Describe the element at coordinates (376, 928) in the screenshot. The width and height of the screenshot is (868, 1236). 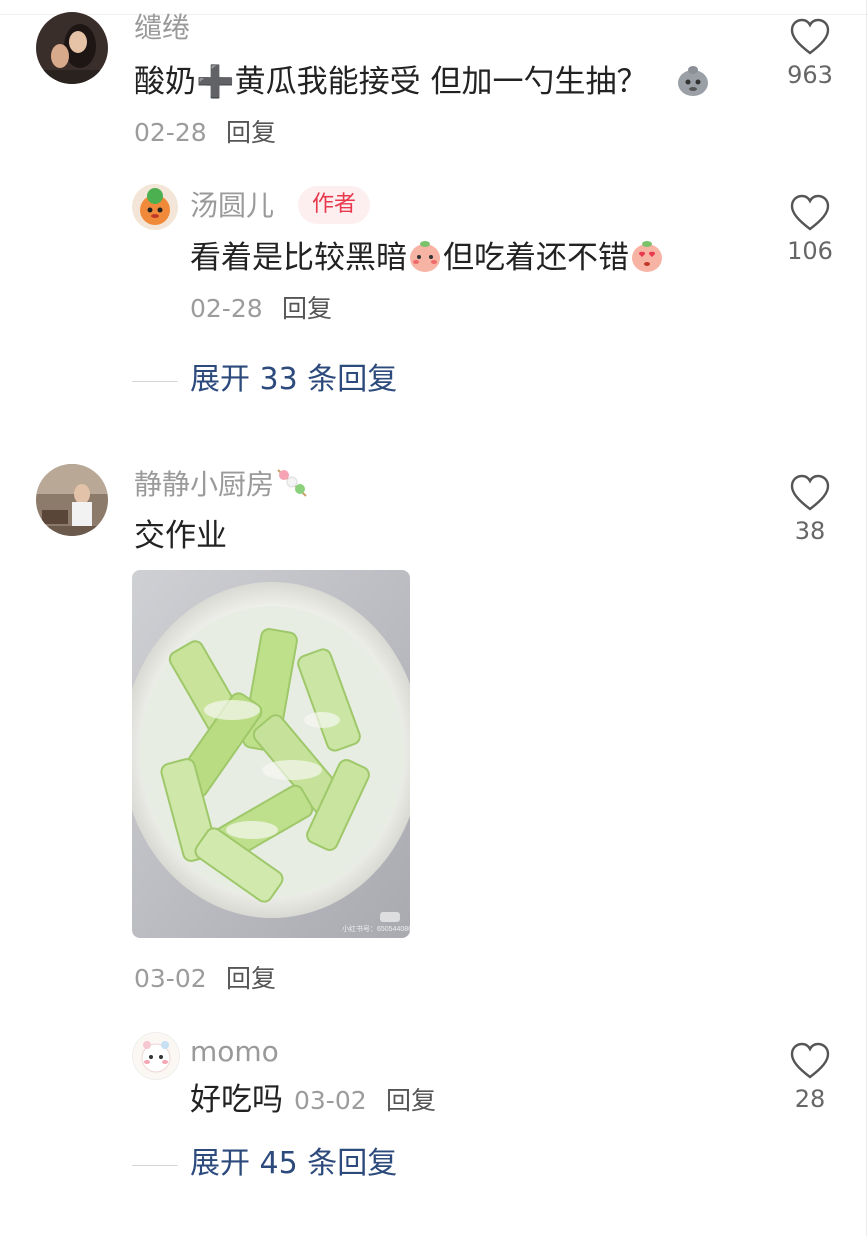
I see `photo-watermark: 小红书号：6505440869` at that location.